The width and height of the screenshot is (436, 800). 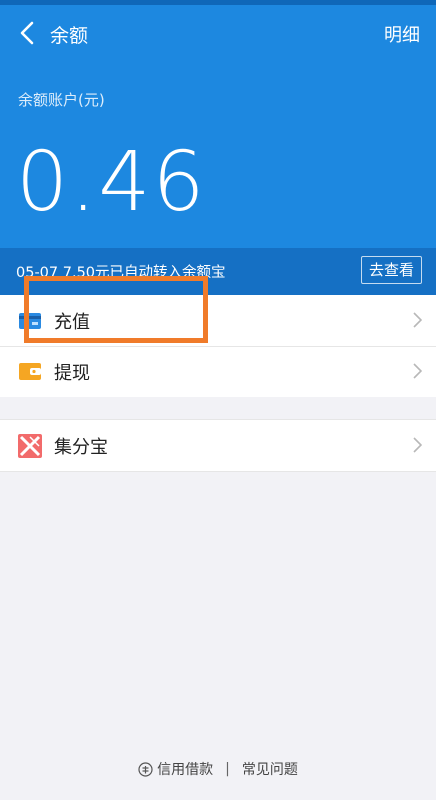 I want to click on footer: 信用借款 | 常见问题, so click(x=218, y=769).